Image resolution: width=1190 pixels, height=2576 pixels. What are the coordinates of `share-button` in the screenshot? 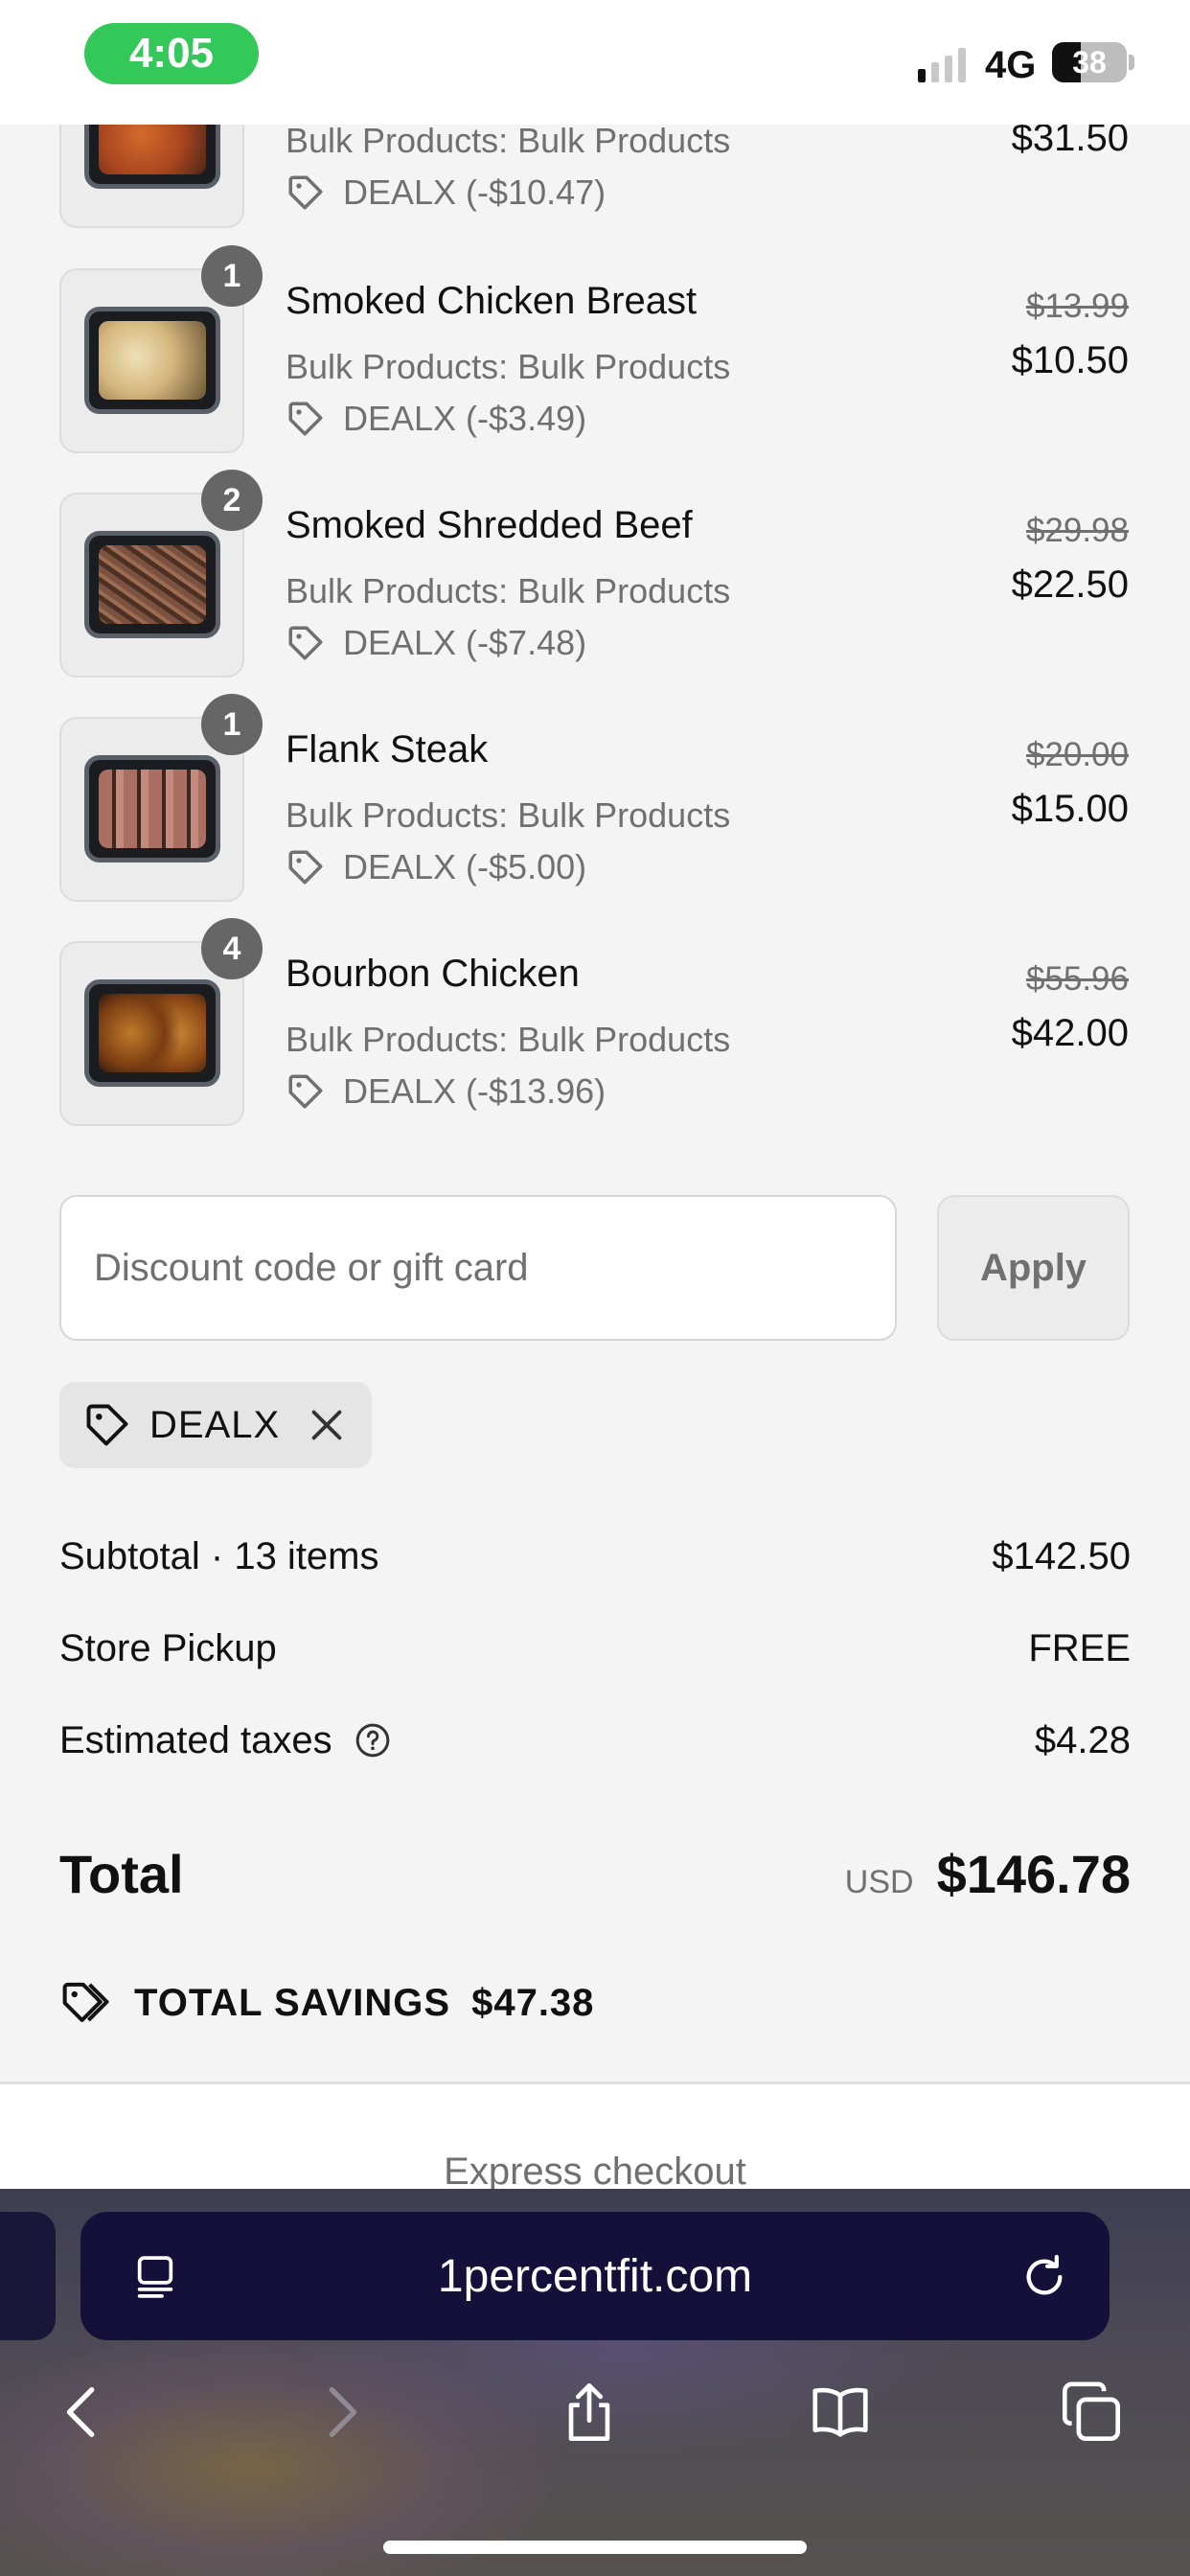 It's located at (589, 2412).